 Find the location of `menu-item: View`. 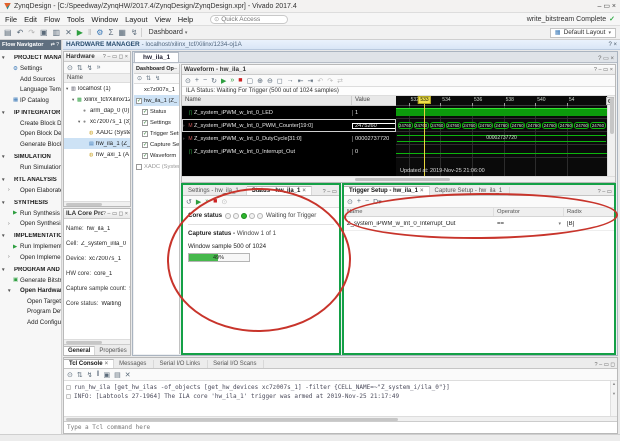

menu-item: View is located at coordinates (163, 19).